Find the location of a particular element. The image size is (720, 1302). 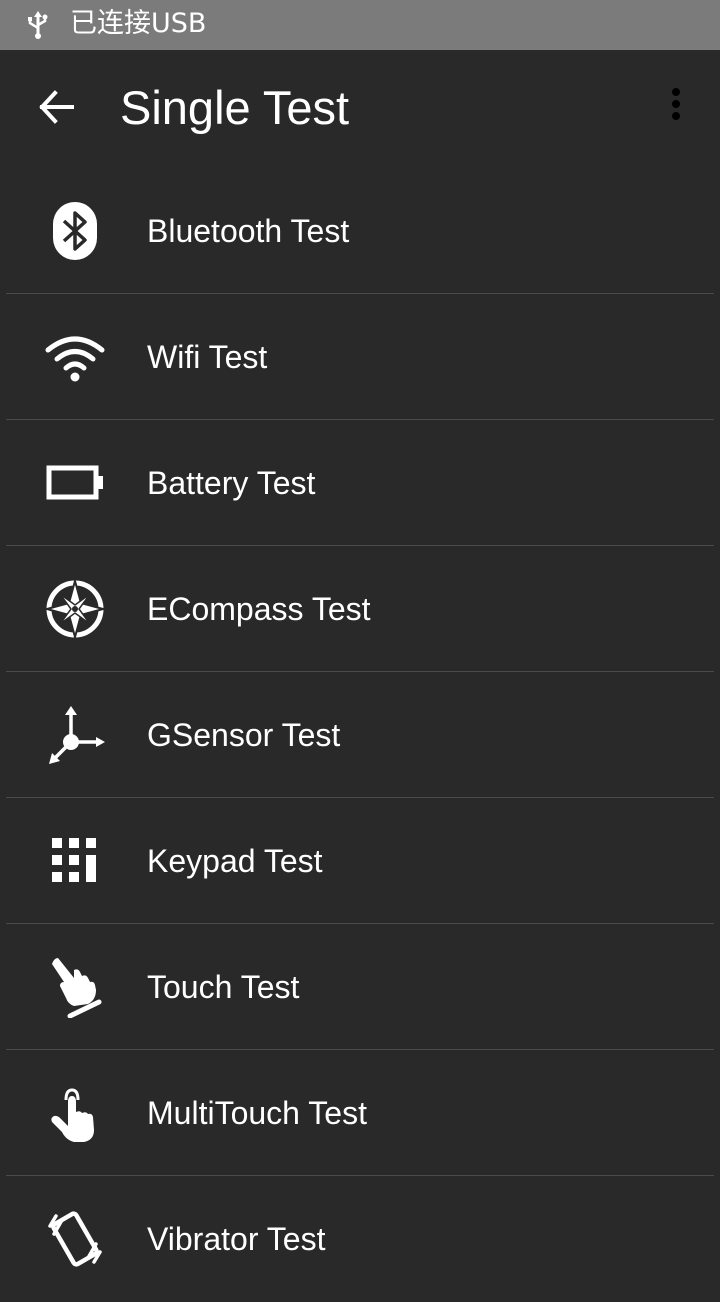

list-item-touch: Touch Test is located at coordinates (360, 987).